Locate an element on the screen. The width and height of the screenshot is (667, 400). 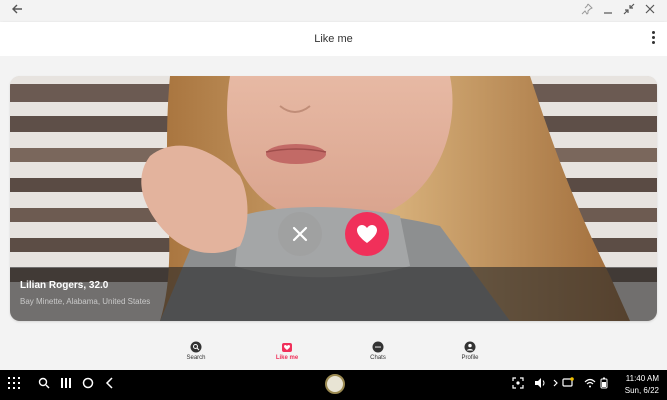
back-icon is located at coordinates (110, 385).